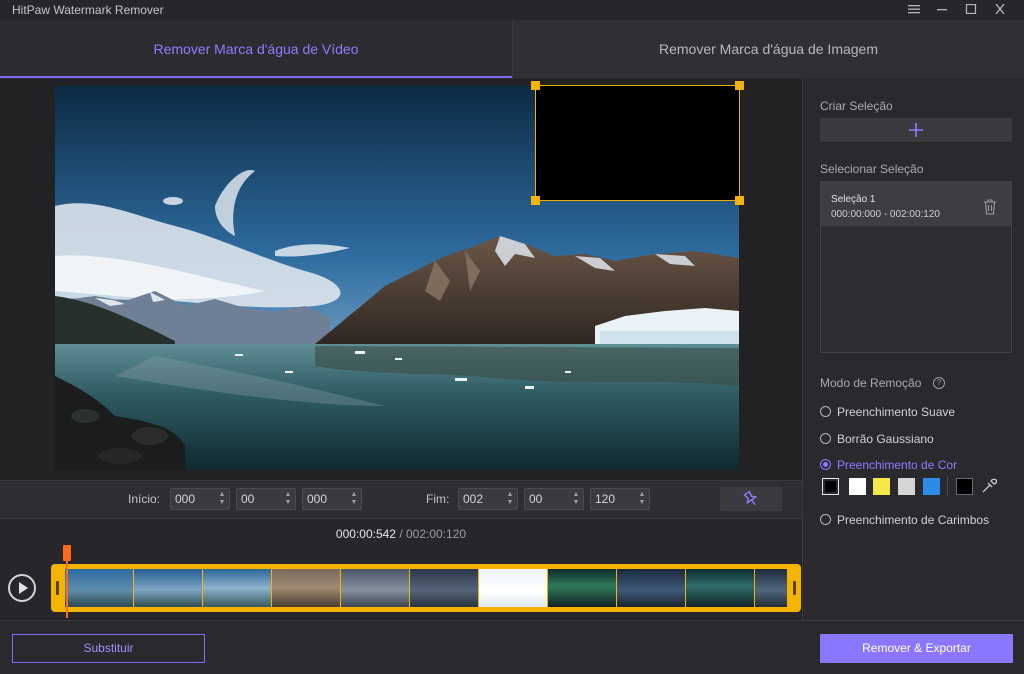  What do you see at coordinates (438, 499) in the screenshot?
I see `end-time-label: Fim:` at bounding box center [438, 499].